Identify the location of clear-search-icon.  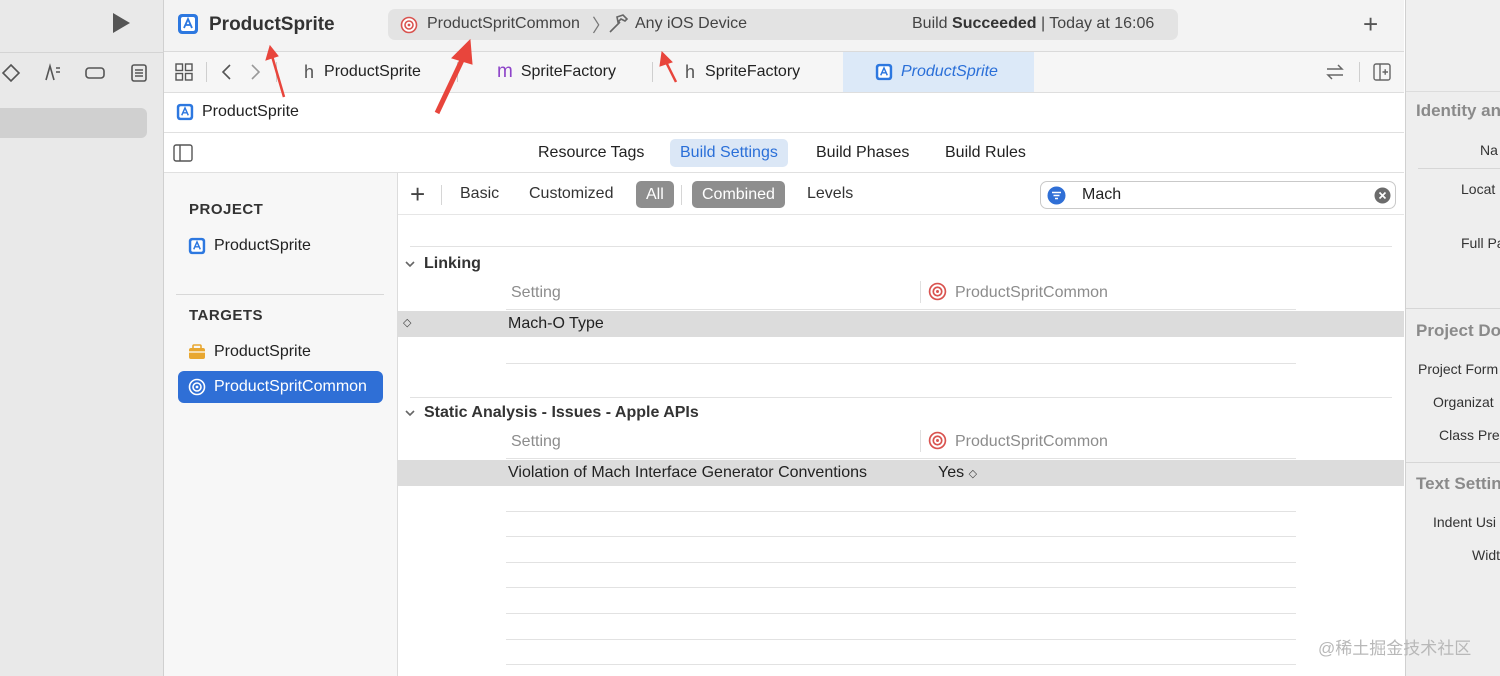
(1382, 198).